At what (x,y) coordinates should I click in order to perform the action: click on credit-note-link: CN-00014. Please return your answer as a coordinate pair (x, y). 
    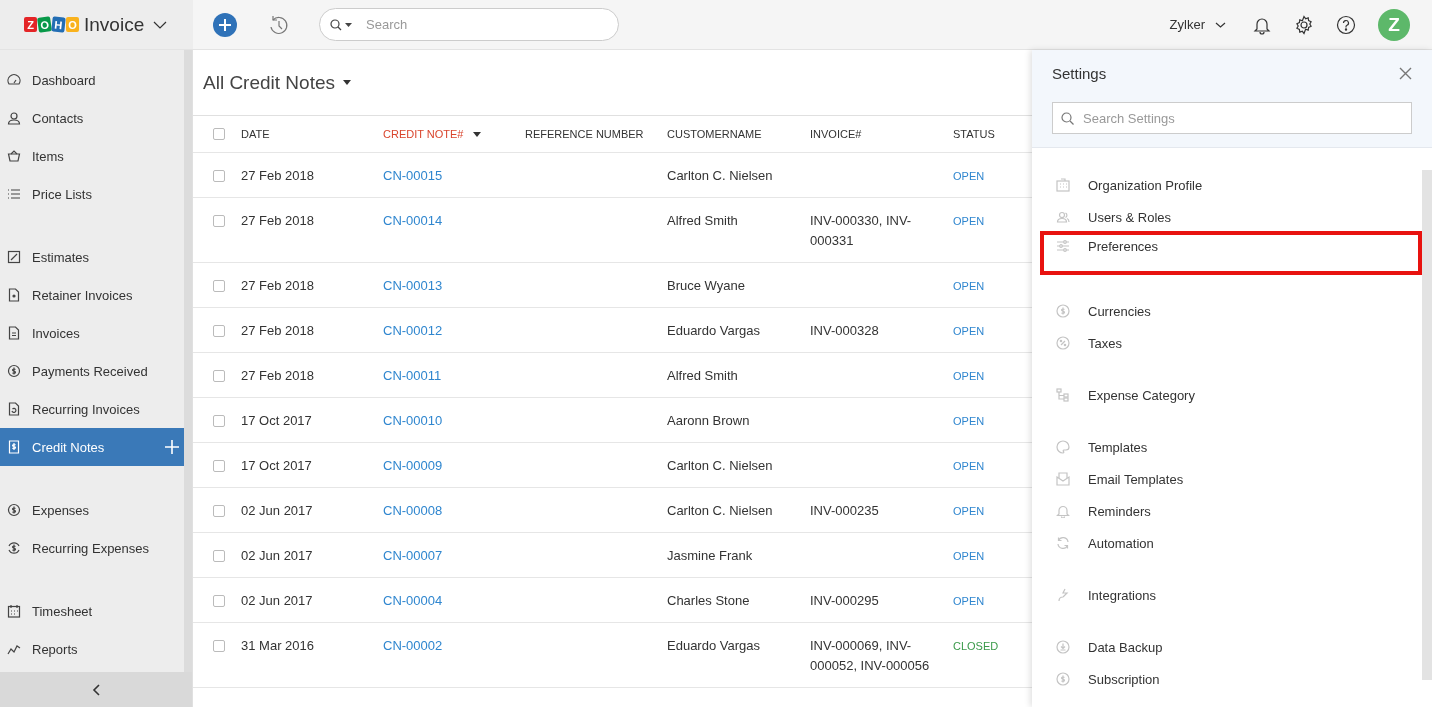
    Looking at the image, I should click on (413, 221).